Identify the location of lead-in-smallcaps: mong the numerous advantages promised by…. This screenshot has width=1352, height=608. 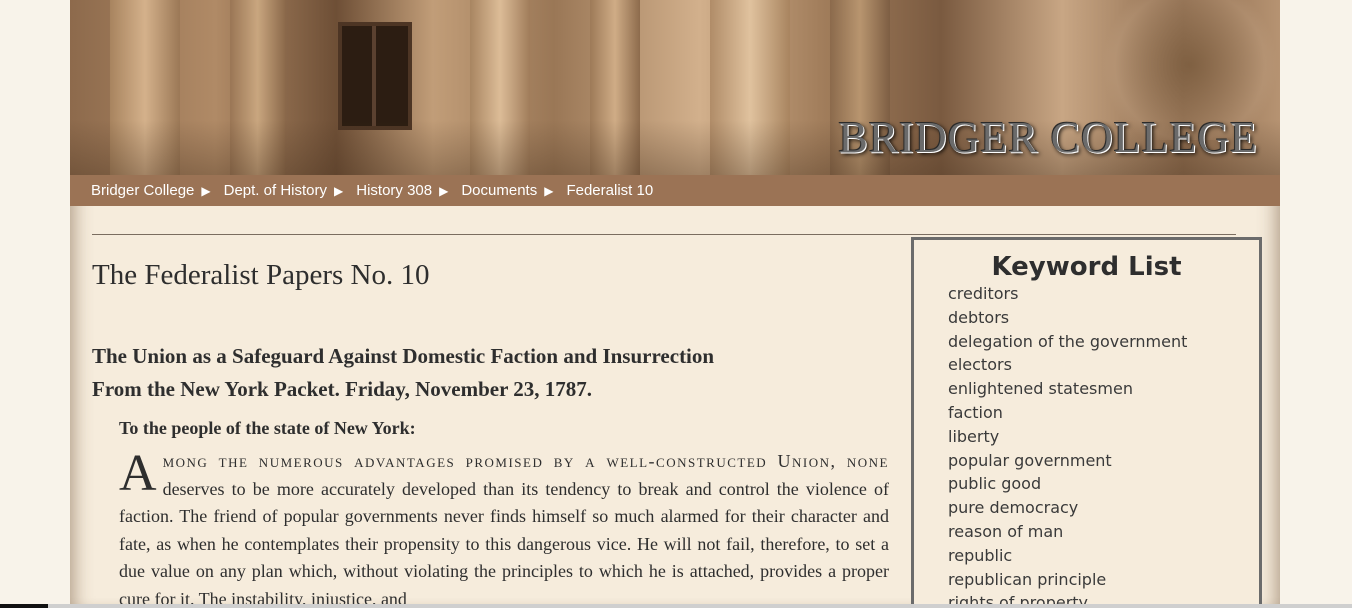
(525, 461).